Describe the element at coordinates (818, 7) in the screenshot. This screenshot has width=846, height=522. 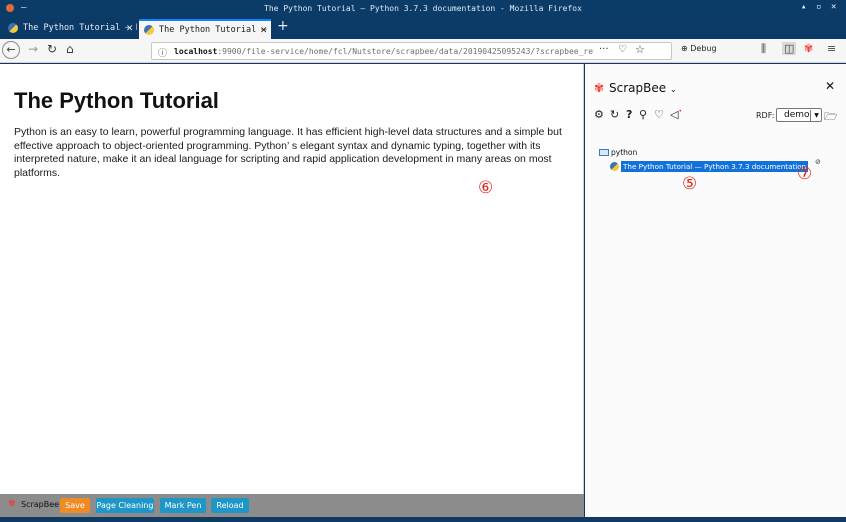
I see `maximize-icon: ▫` at that location.